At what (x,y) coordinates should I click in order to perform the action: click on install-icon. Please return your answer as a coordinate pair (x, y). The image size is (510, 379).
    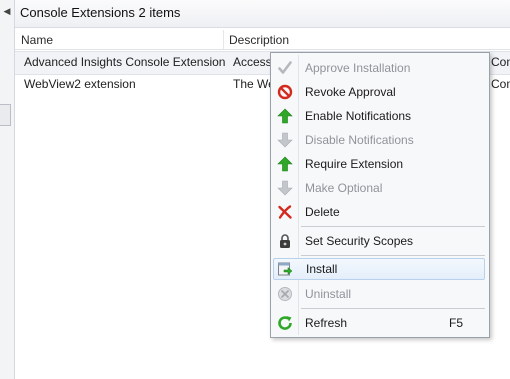
    Looking at the image, I should click on (285, 269).